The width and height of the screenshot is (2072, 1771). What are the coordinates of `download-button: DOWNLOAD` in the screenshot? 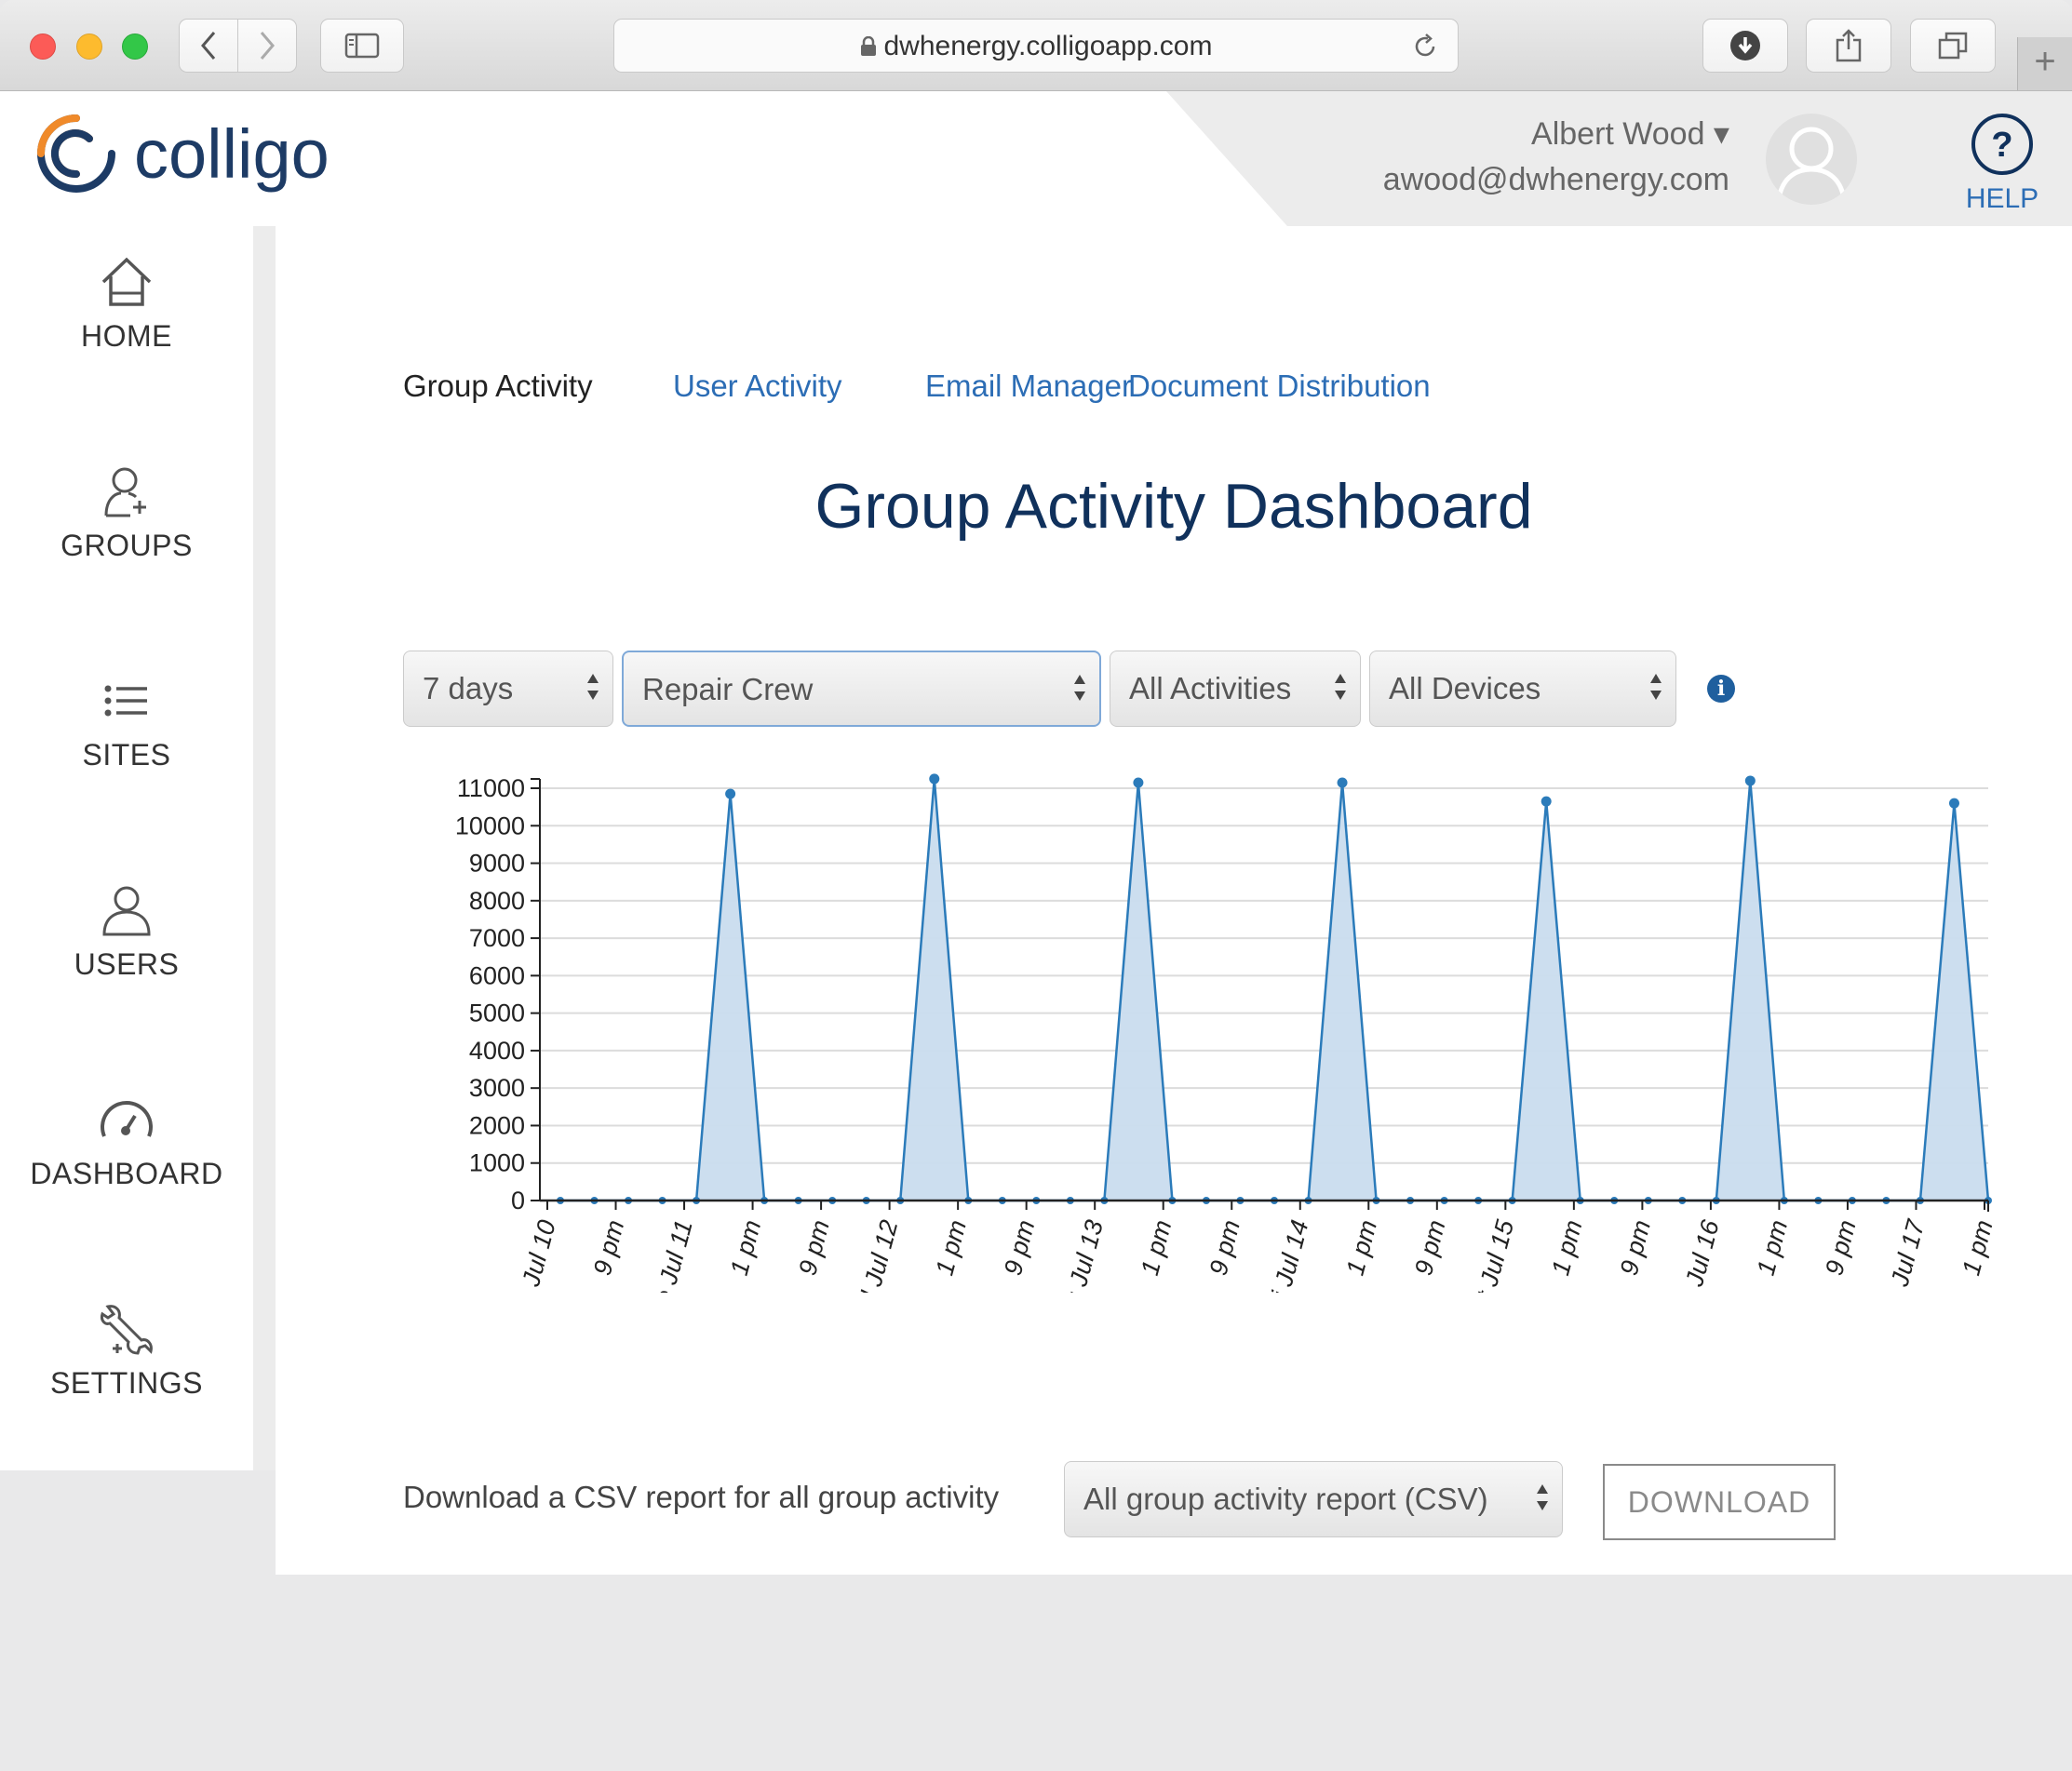 It's located at (1719, 1502).